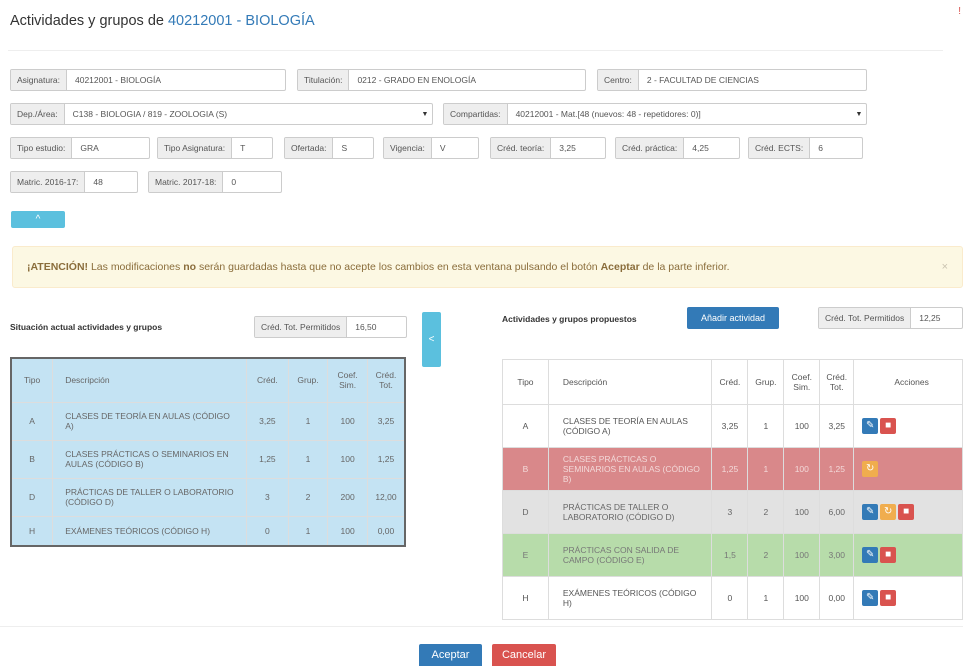  I want to click on vigencia-field: Vigencia: V, so click(431, 148).